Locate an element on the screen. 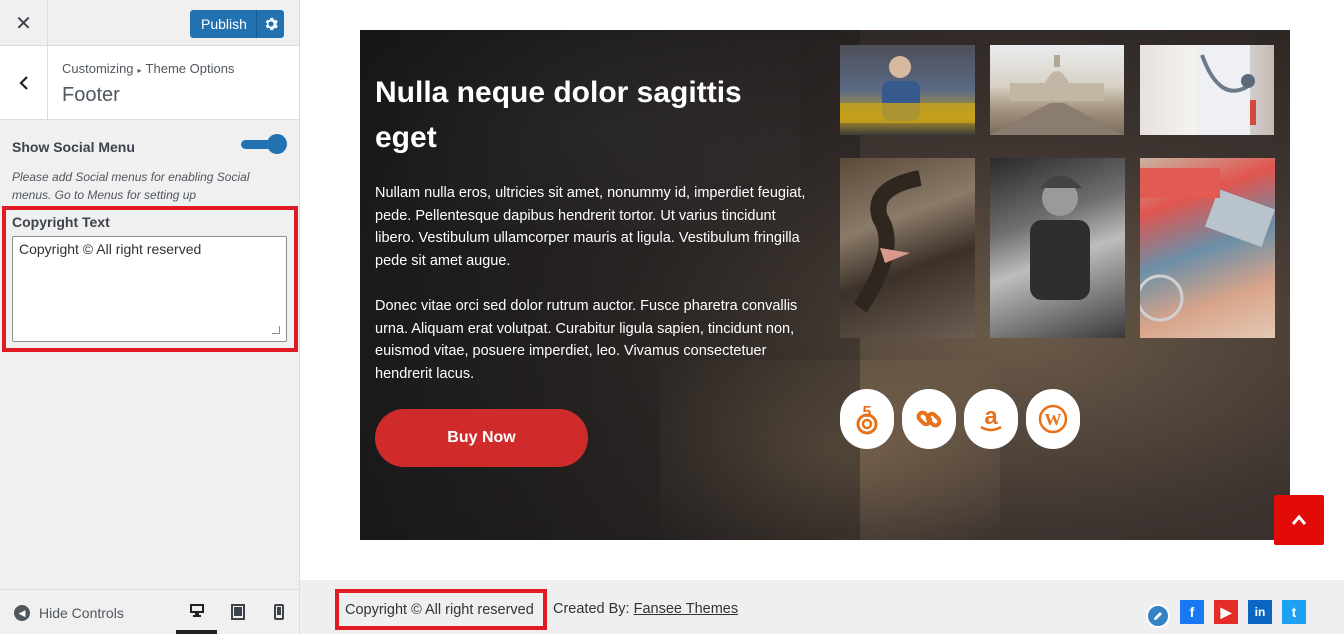 The image size is (1344, 634). svg-text: W is located at coordinates (1053, 419).